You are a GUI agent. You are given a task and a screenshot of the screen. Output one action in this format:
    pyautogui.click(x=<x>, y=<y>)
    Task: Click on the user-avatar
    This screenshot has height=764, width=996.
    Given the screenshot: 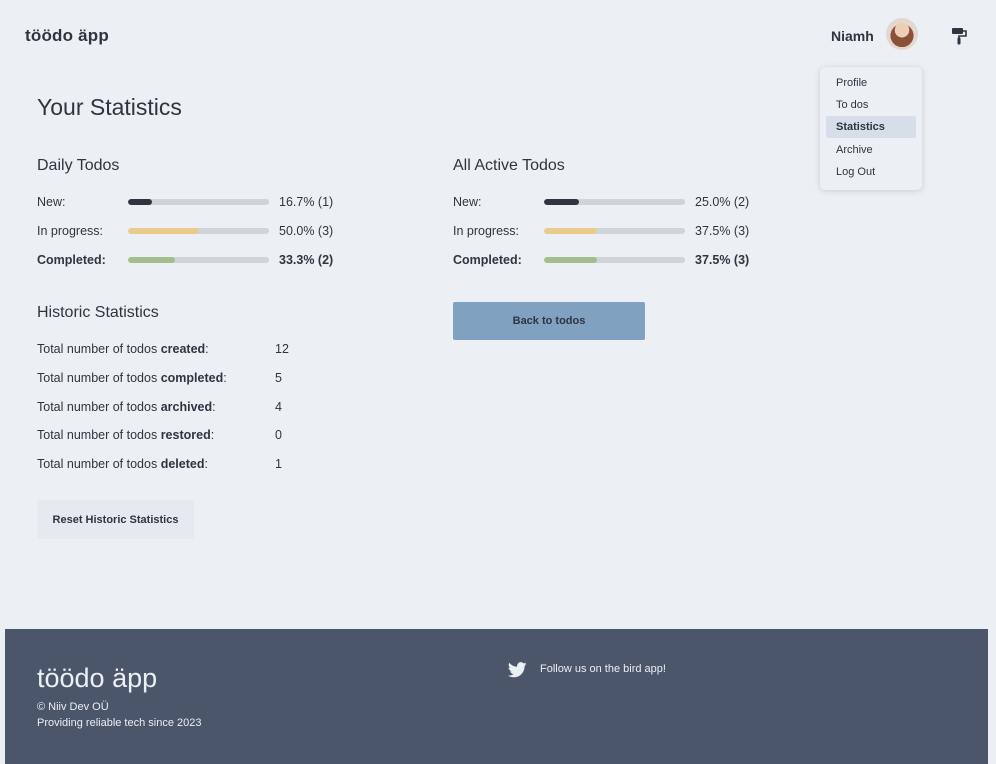 What is the action you would take?
    pyautogui.click(x=902, y=34)
    